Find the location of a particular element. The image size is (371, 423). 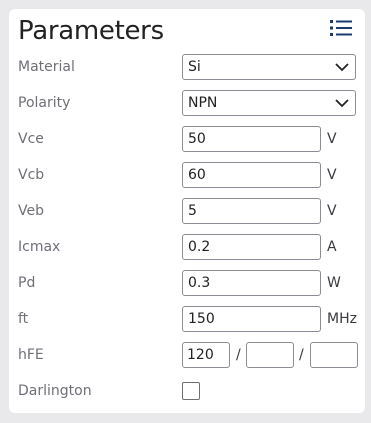

ft-label: ft is located at coordinates (23, 319).